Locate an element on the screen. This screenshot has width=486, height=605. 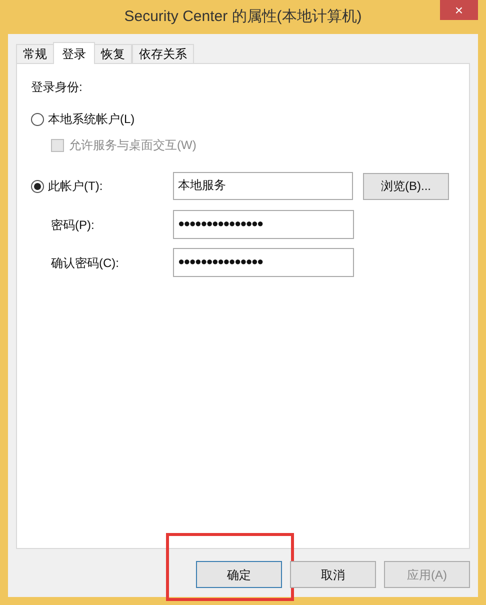
close-button: × is located at coordinates (459, 10).